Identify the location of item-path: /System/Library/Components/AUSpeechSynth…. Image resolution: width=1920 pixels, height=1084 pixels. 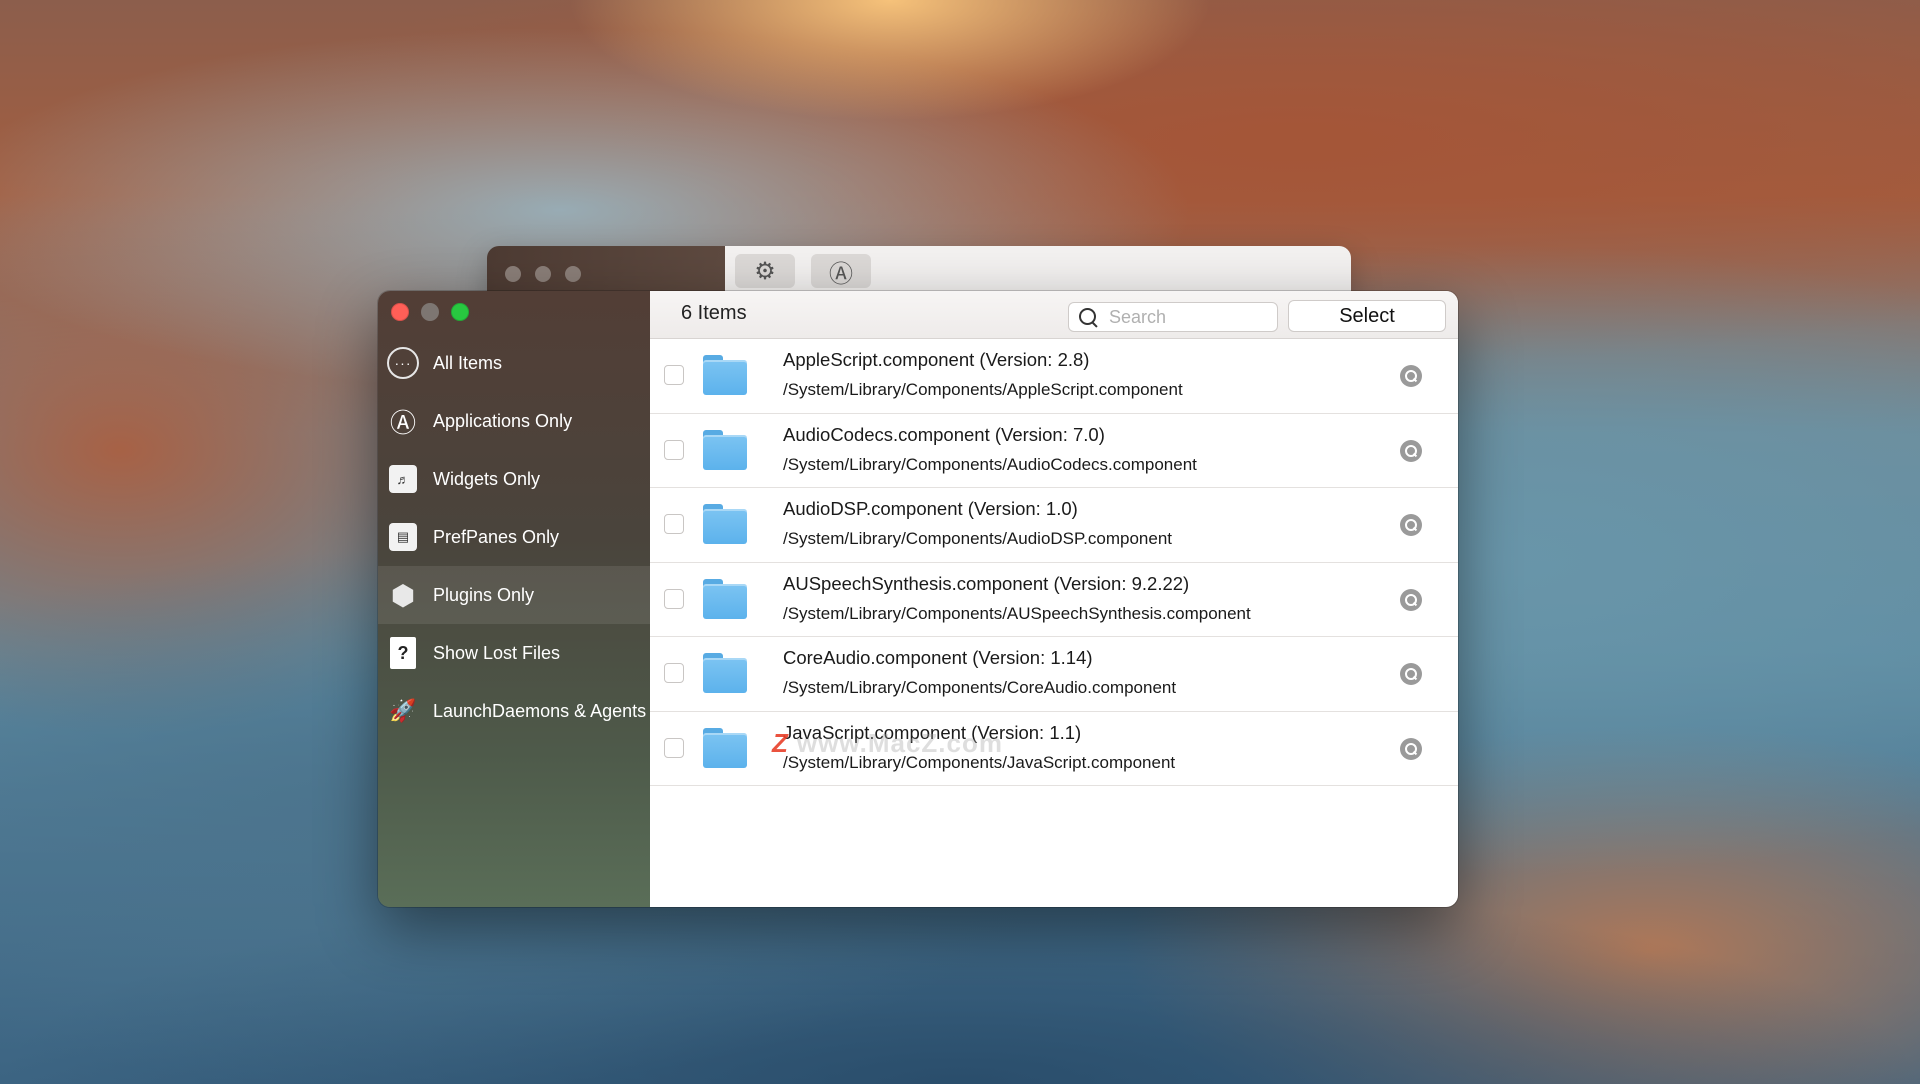
(1017, 613).